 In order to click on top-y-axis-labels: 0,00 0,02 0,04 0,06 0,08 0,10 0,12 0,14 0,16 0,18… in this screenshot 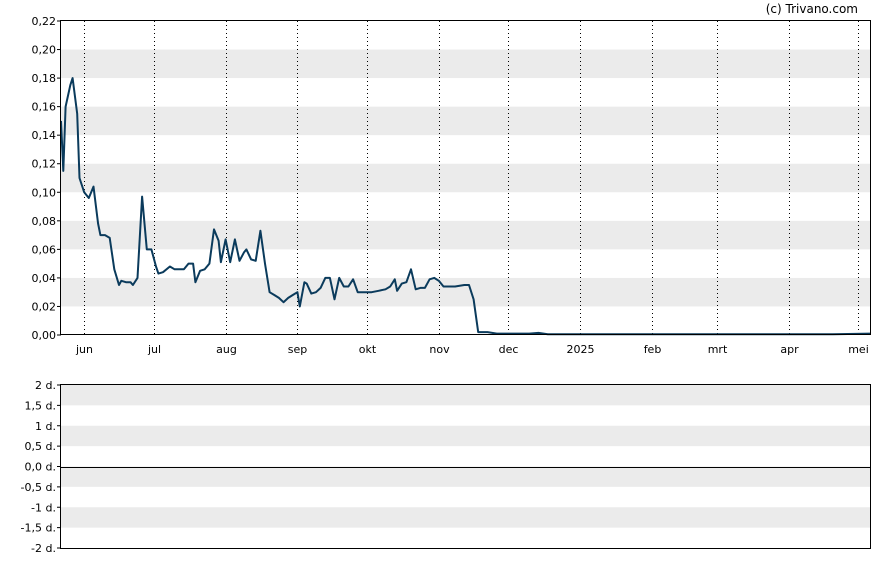, I will do `click(46, 178)`.